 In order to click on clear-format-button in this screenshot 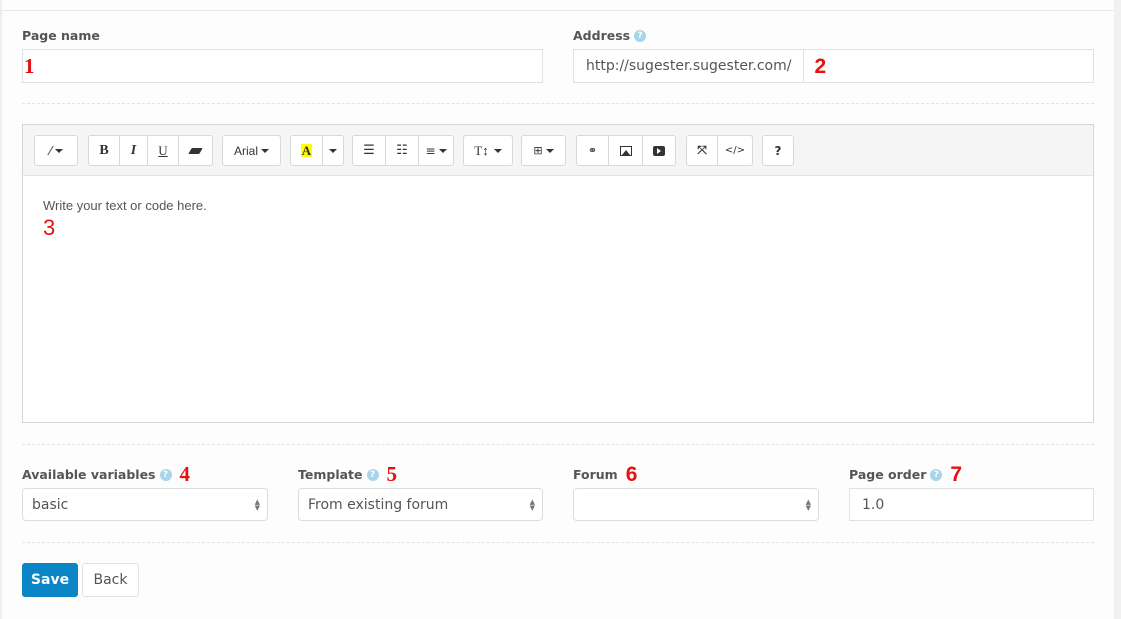, I will do `click(195, 150)`.